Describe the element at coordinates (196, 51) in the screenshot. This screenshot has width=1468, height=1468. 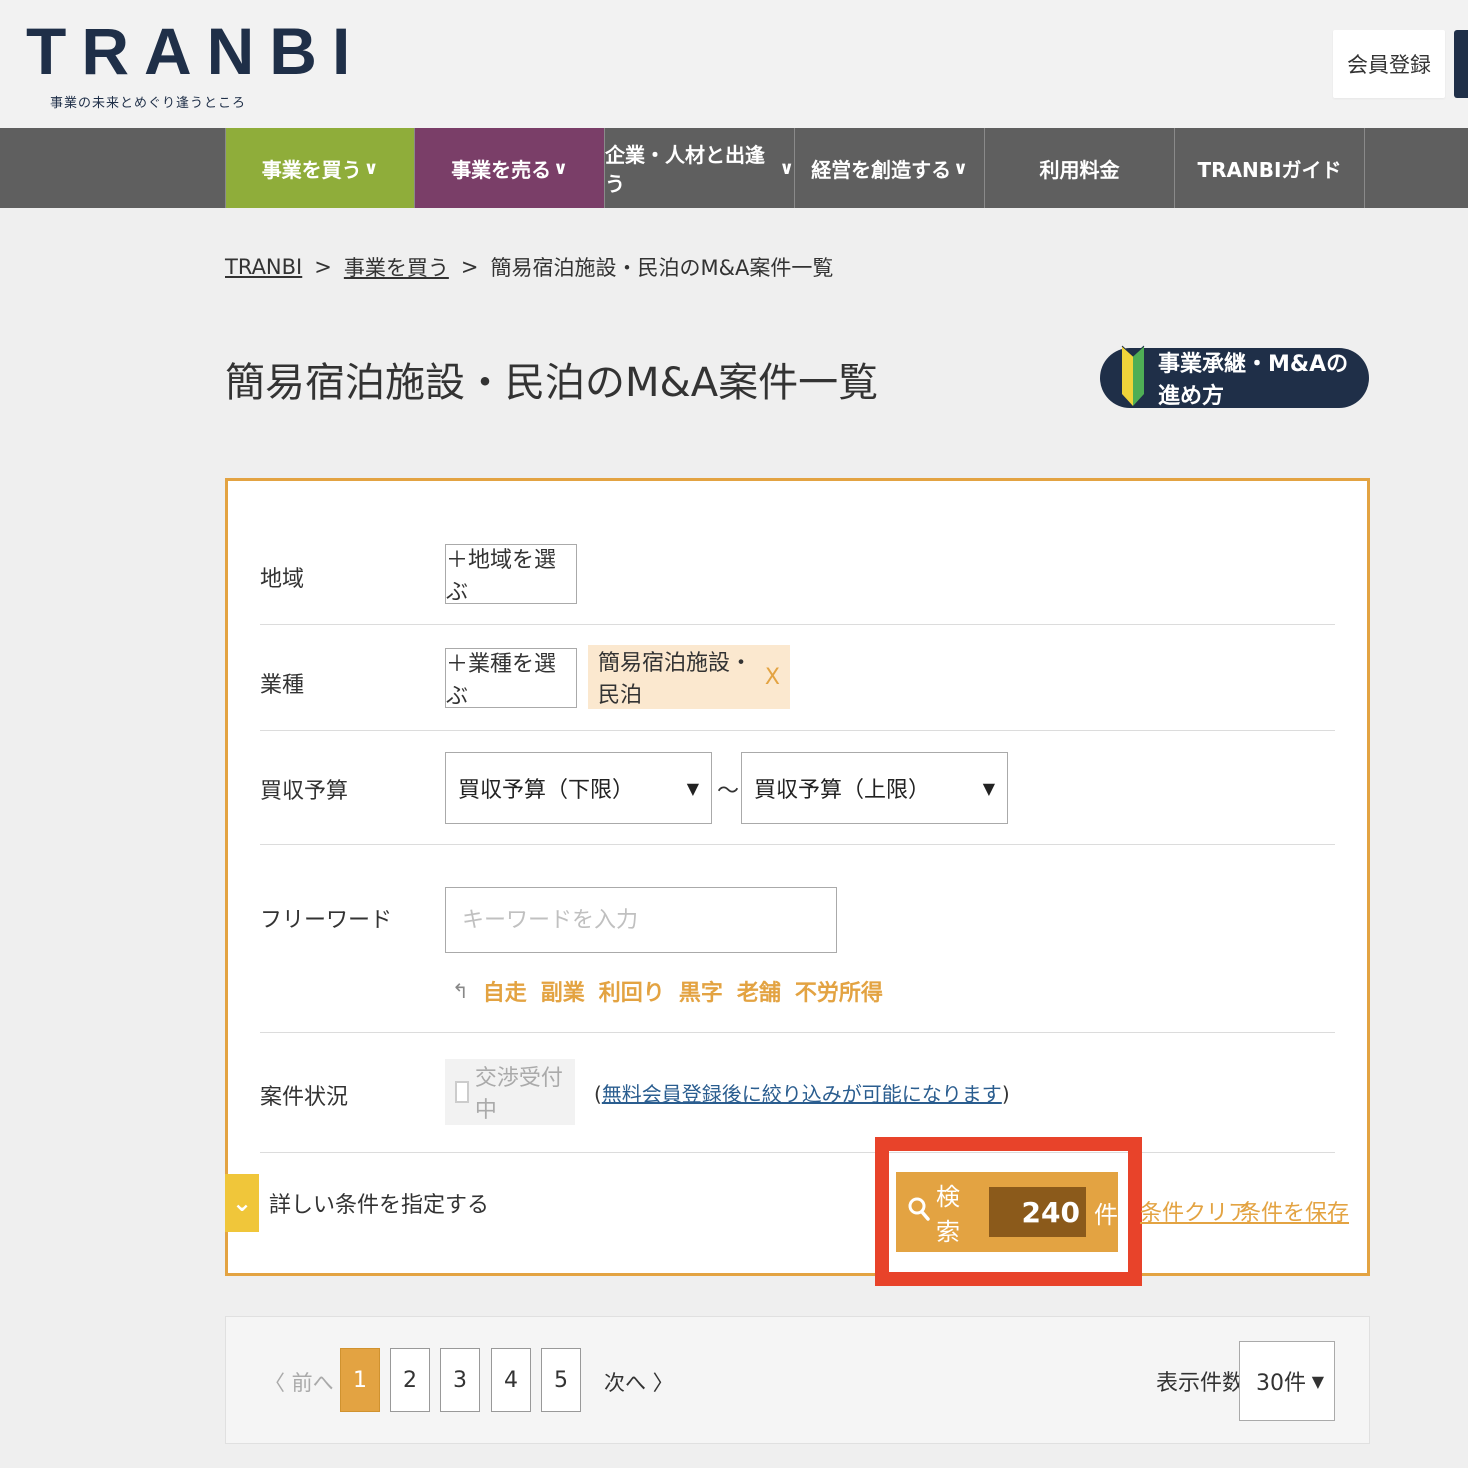
I see `logo-wordmark: TRANBI` at that location.